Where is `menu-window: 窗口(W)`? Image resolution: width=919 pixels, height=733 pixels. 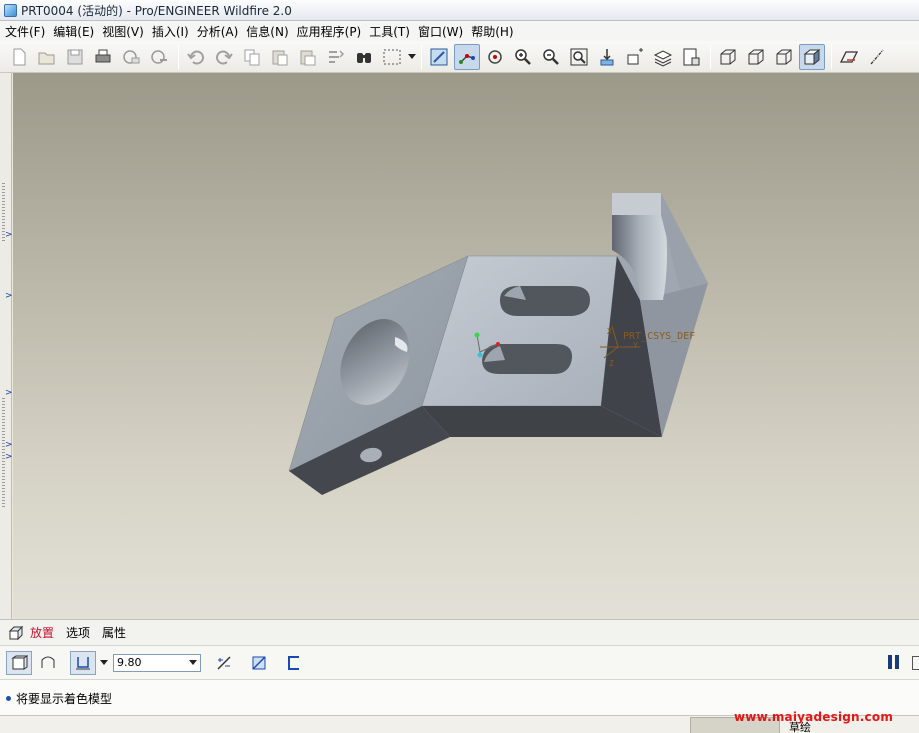
menu-window: 窗口(W) is located at coordinates (442, 31).